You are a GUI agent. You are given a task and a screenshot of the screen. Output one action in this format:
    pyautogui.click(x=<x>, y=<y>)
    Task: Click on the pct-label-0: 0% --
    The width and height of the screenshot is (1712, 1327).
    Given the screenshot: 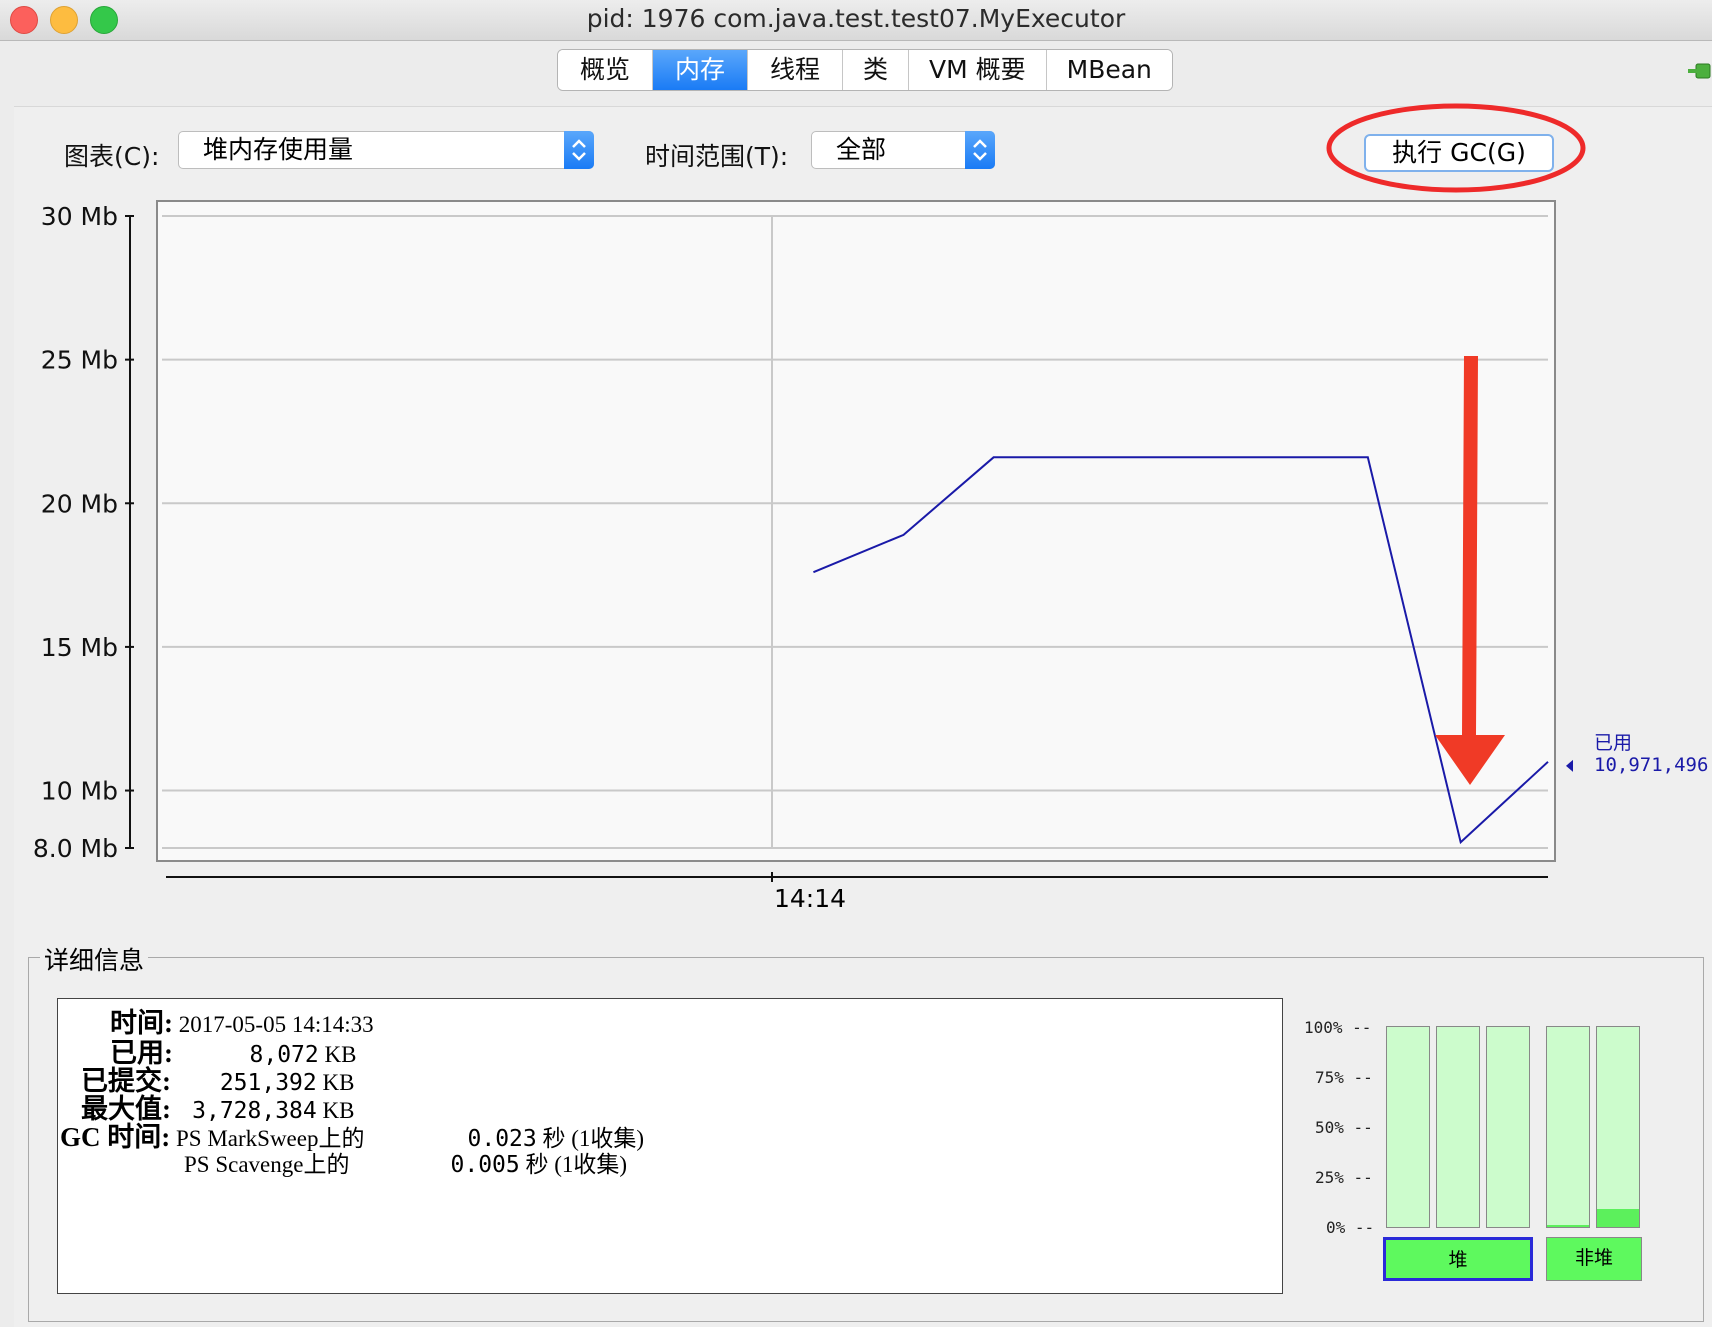 What is the action you would take?
    pyautogui.click(x=1350, y=1227)
    